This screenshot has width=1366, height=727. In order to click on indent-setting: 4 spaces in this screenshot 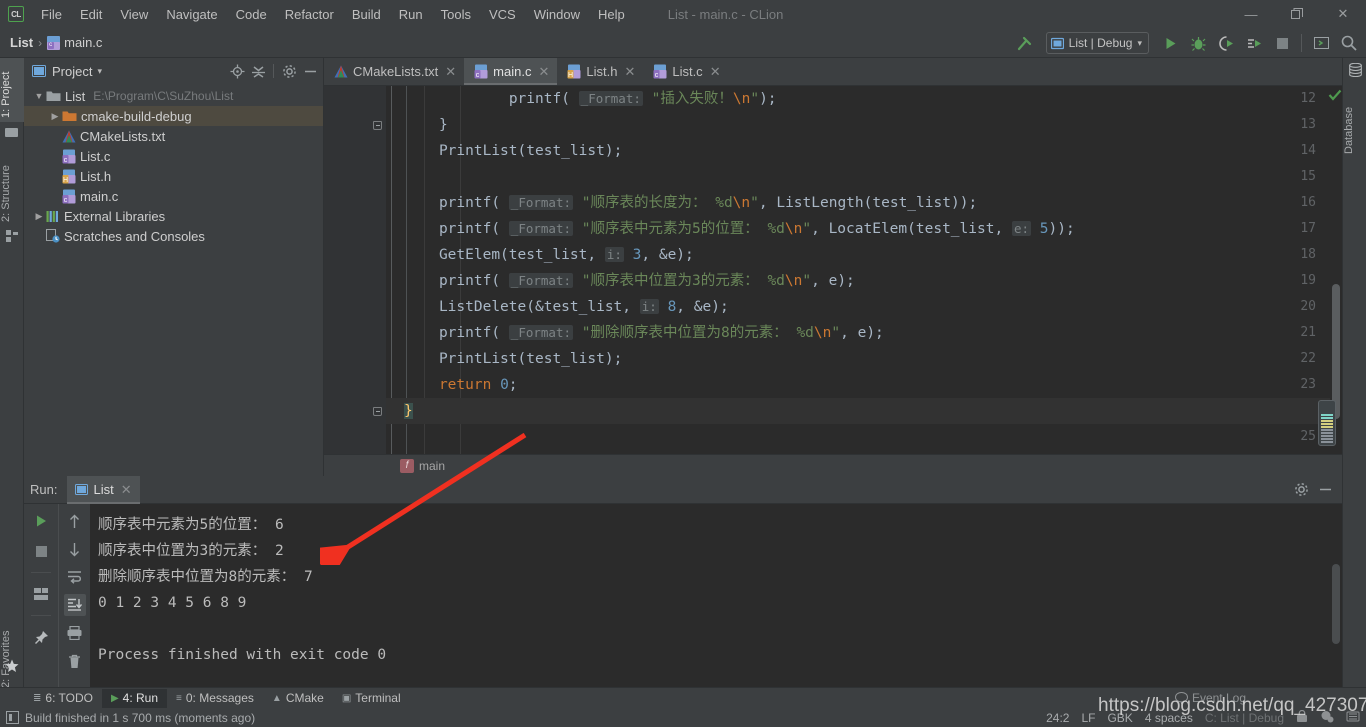, I will do `click(1169, 718)`.